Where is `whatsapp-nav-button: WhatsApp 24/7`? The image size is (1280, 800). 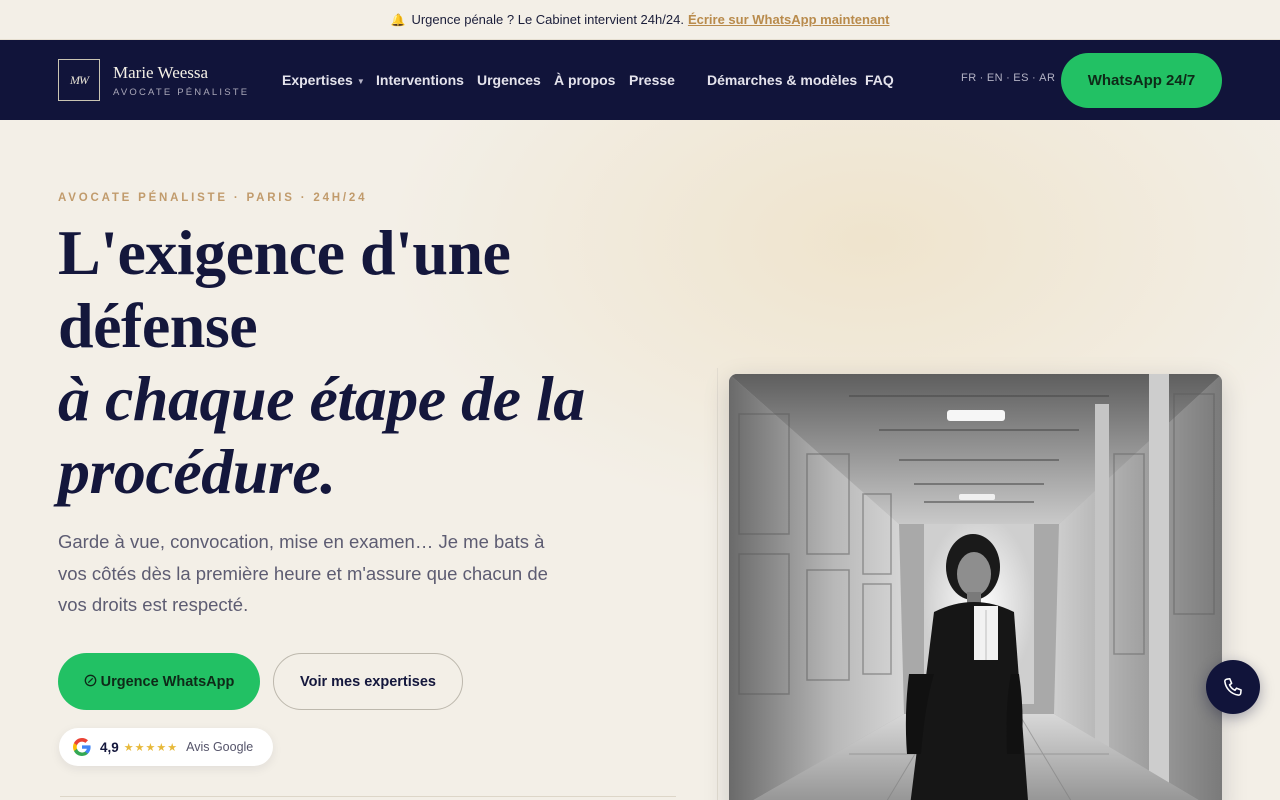 whatsapp-nav-button: WhatsApp 24/7 is located at coordinates (1141, 80).